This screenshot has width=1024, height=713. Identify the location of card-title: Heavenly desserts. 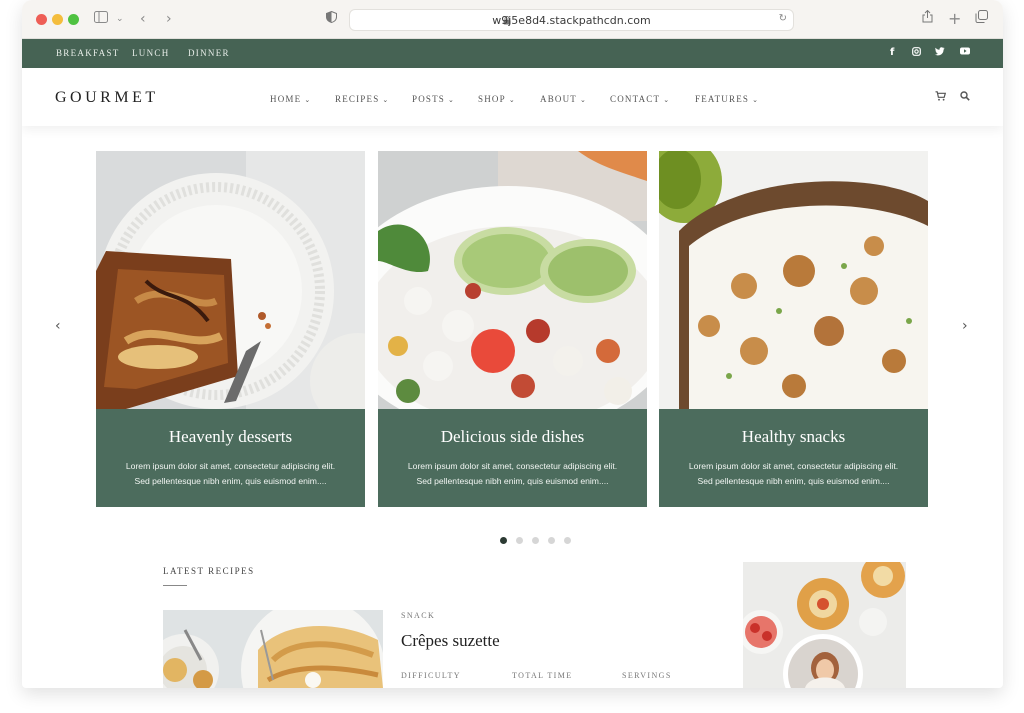
(230, 437).